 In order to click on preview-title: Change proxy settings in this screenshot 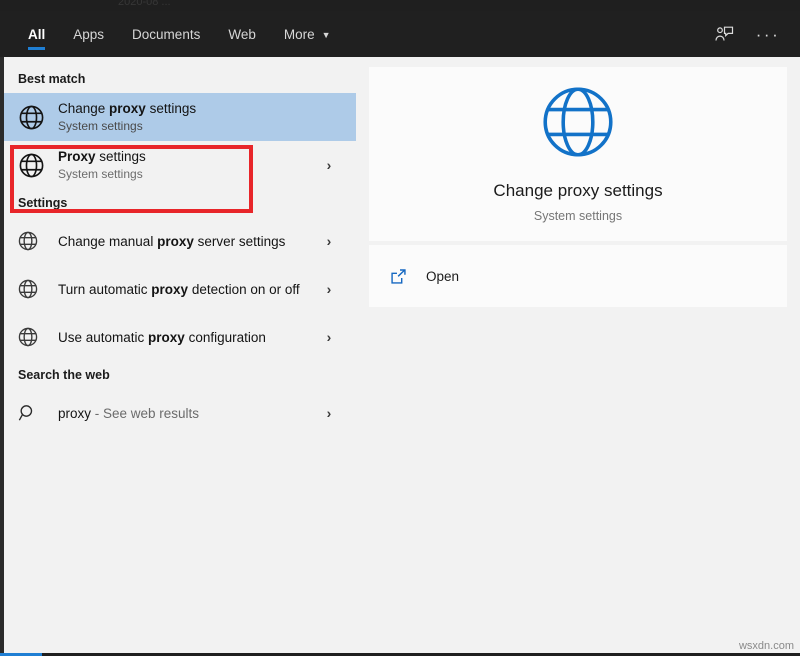, I will do `click(578, 190)`.